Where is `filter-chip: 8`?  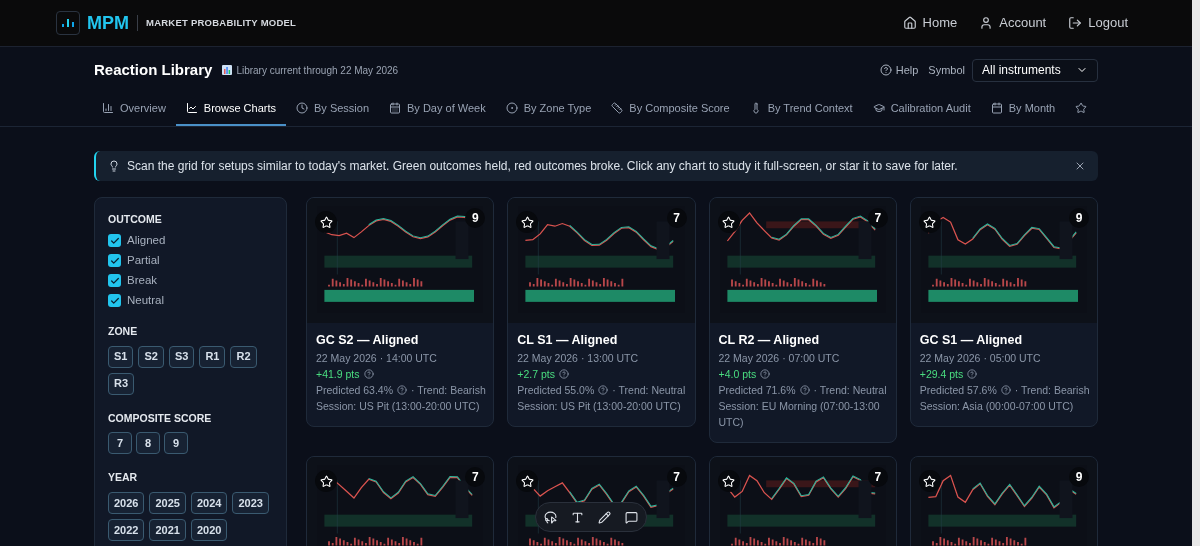
filter-chip: 8 is located at coordinates (148, 443).